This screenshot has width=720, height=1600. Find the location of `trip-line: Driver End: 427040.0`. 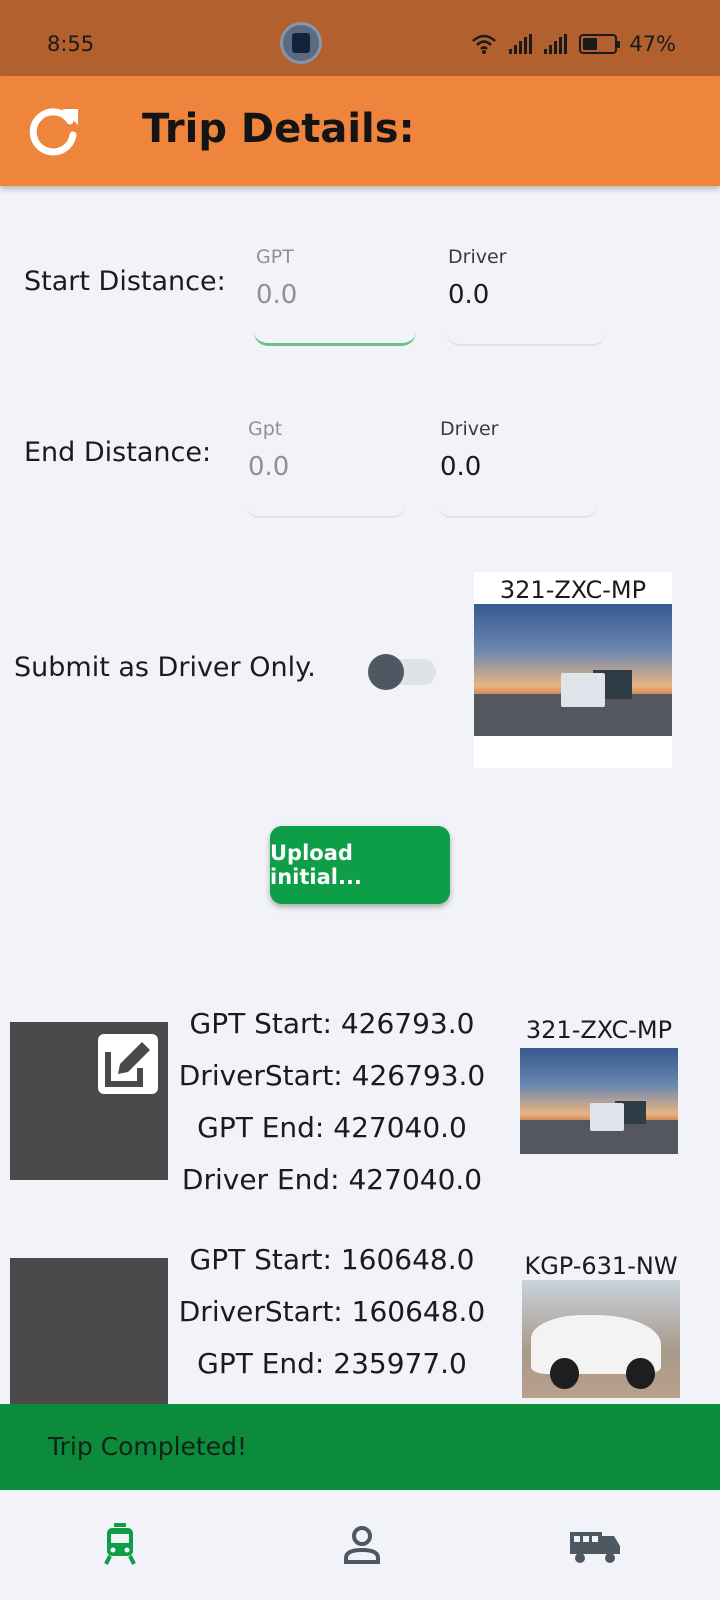

trip-line: Driver End: 427040.0 is located at coordinates (332, 1179).